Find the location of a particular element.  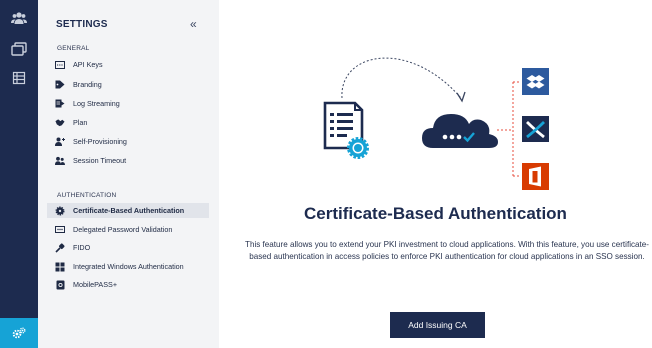

nav-item-plan: Plan is located at coordinates (128, 122).